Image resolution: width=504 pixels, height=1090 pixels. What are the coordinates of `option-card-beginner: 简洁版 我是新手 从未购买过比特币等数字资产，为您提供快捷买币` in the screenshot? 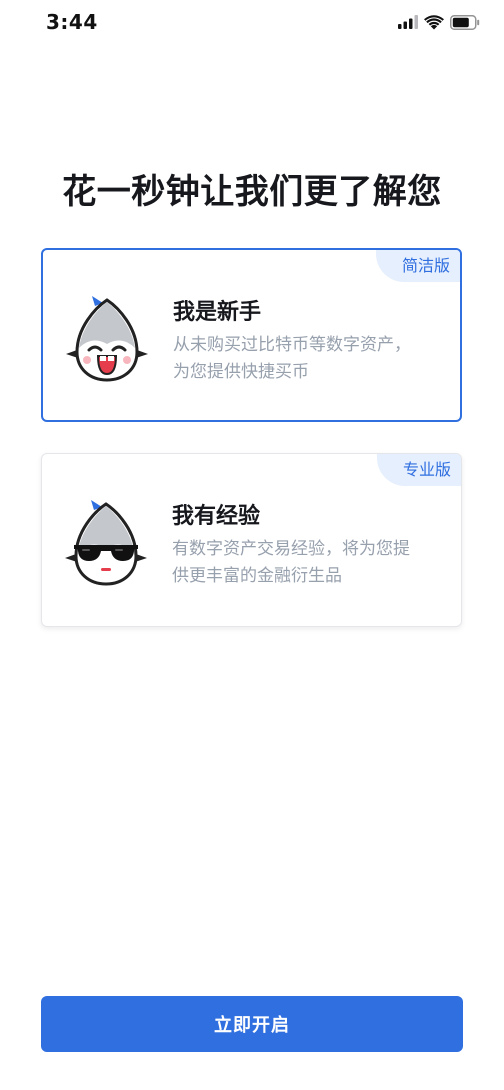 It's located at (251, 335).